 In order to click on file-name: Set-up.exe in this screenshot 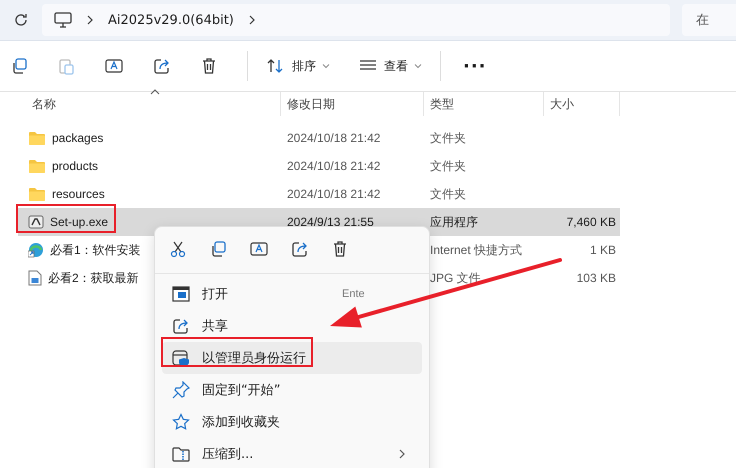, I will do `click(79, 222)`.